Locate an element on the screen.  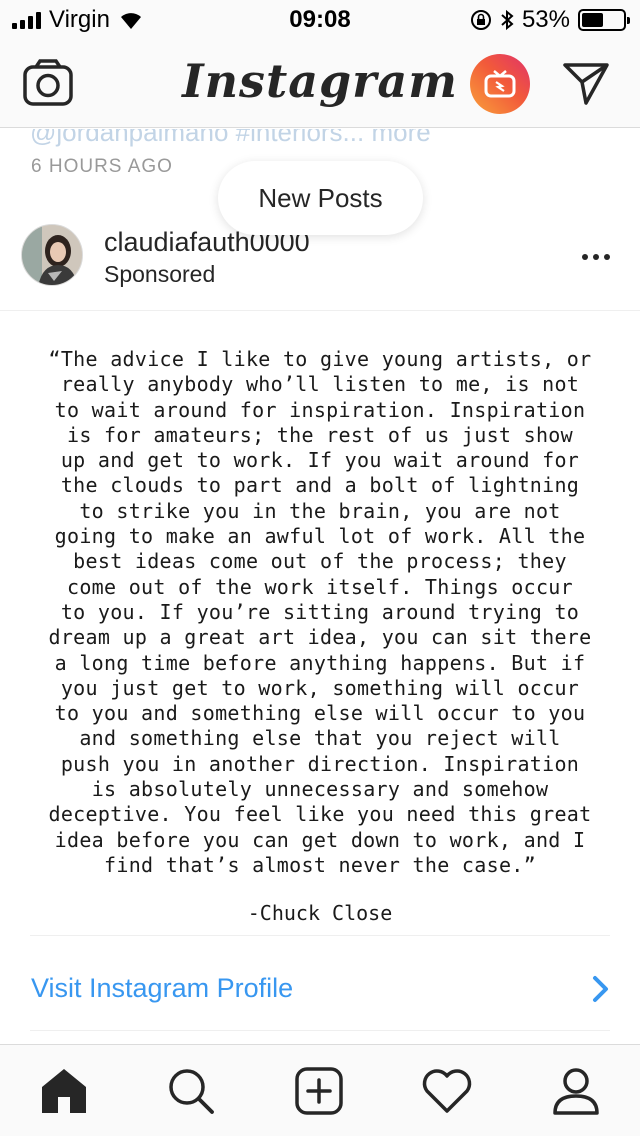
profile-icon is located at coordinates (576, 1091).